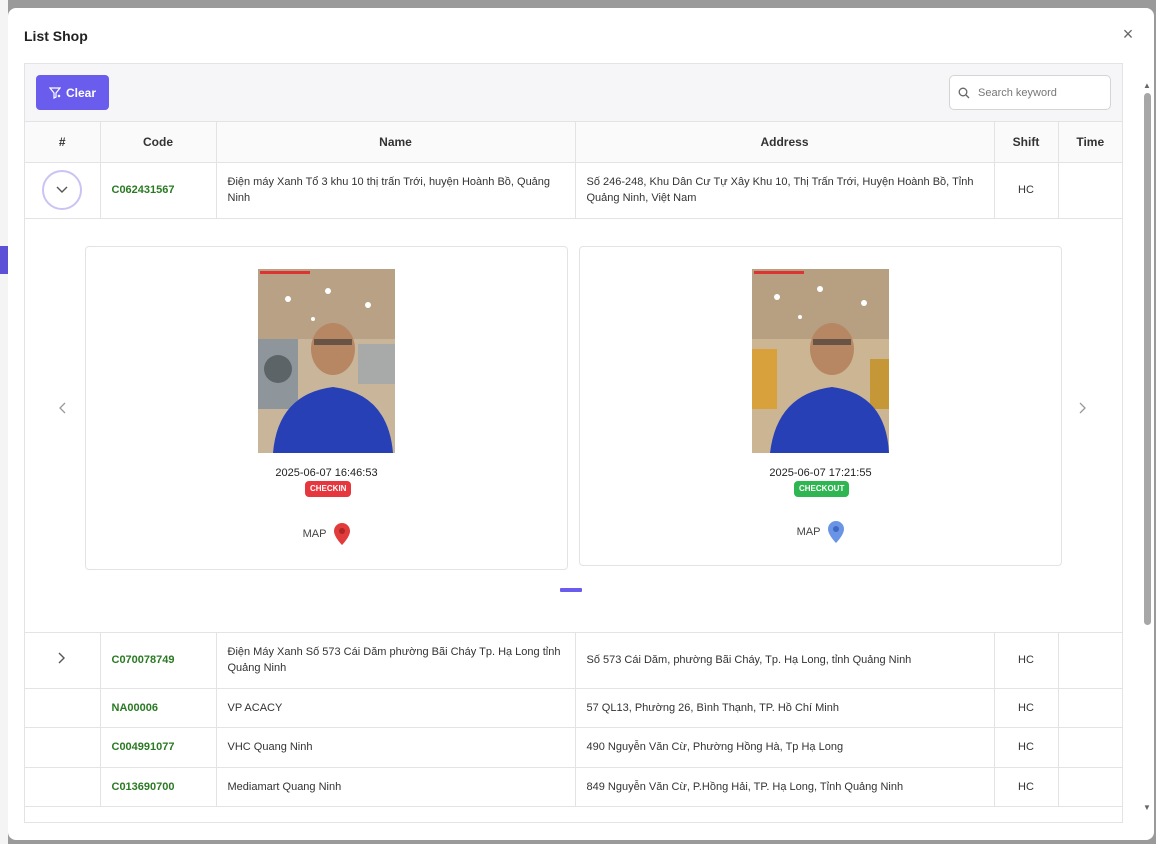  What do you see at coordinates (326, 472) in the screenshot?
I see `checkin-time: 2025-06-07 16:46:53` at bounding box center [326, 472].